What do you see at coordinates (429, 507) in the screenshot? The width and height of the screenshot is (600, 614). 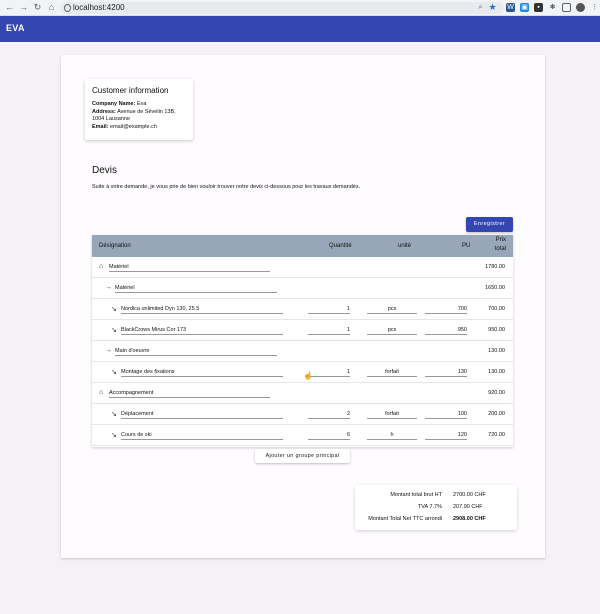 I see `tva-label: TVA 7.7%` at bounding box center [429, 507].